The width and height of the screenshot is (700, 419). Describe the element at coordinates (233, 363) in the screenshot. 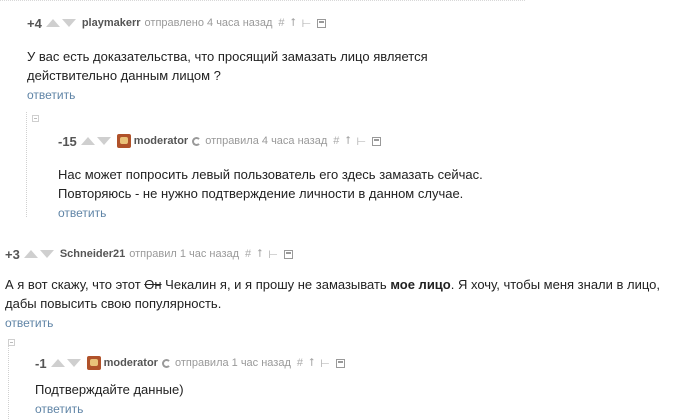

I see `comment-time: отправила 1 час назад` at that location.